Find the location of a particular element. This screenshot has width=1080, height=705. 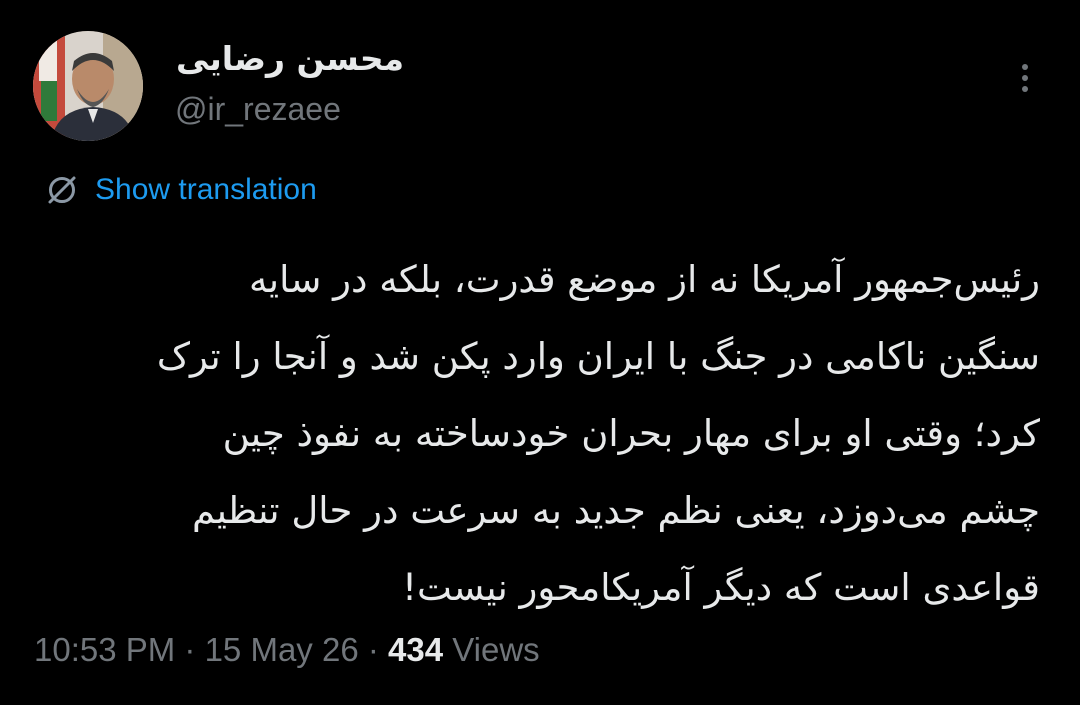

globe-icon is located at coordinates (62, 190).